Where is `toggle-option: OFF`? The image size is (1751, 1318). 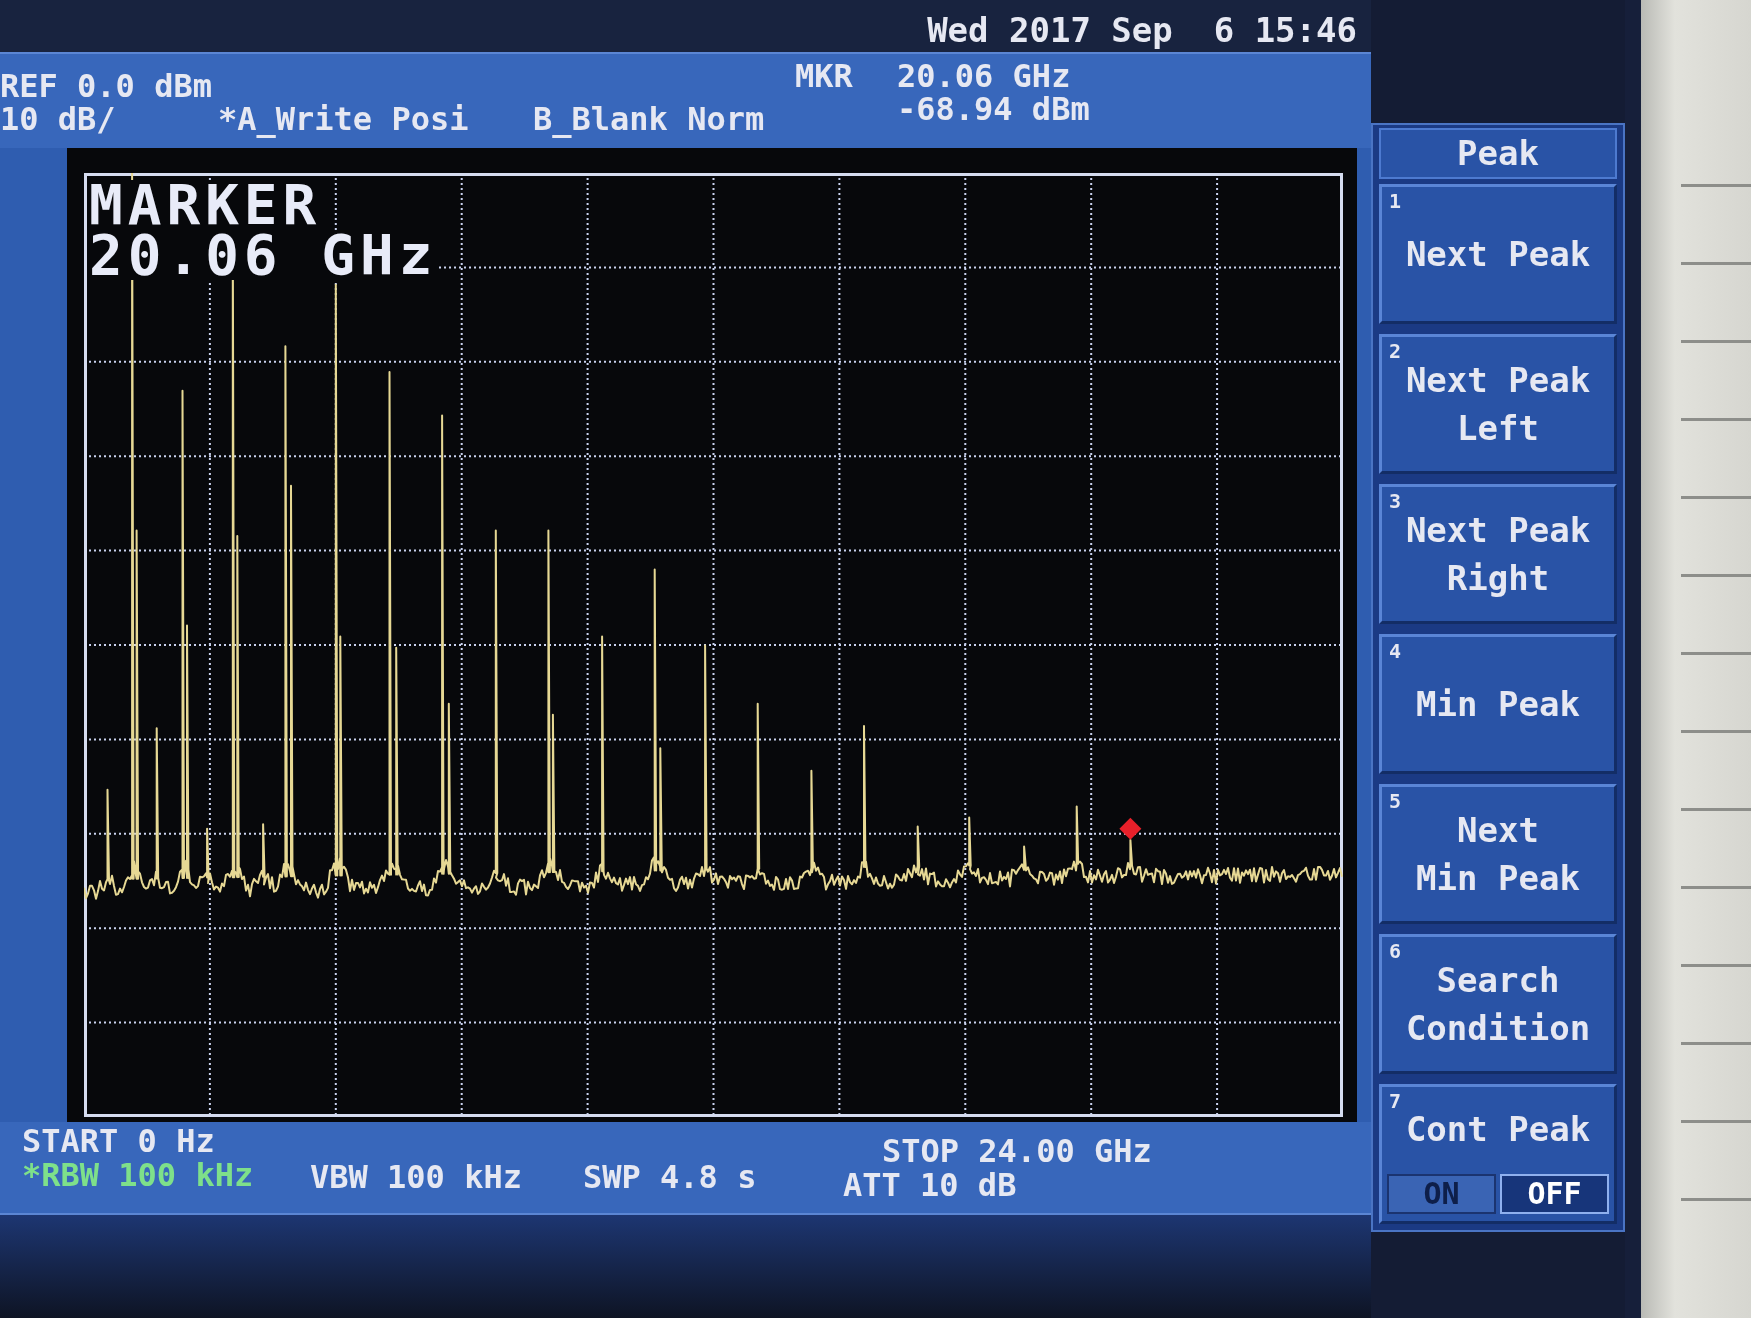
toggle-option: OFF is located at coordinates (1554, 1194).